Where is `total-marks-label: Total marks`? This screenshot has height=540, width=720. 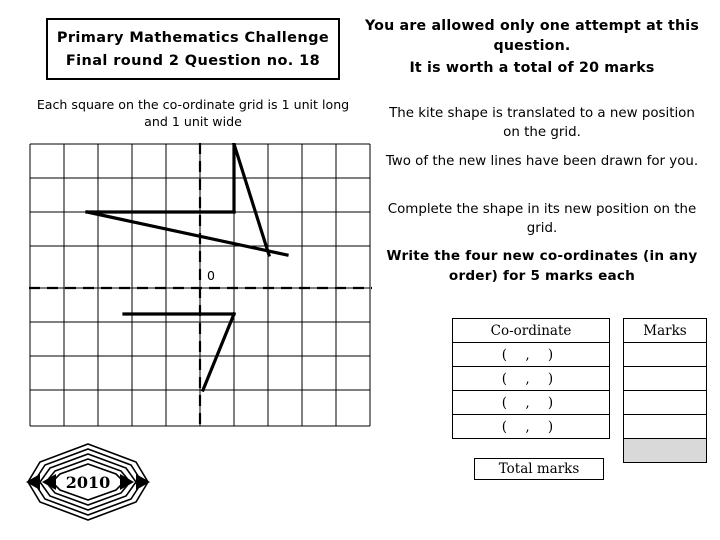 total-marks-label: Total marks is located at coordinates (539, 469).